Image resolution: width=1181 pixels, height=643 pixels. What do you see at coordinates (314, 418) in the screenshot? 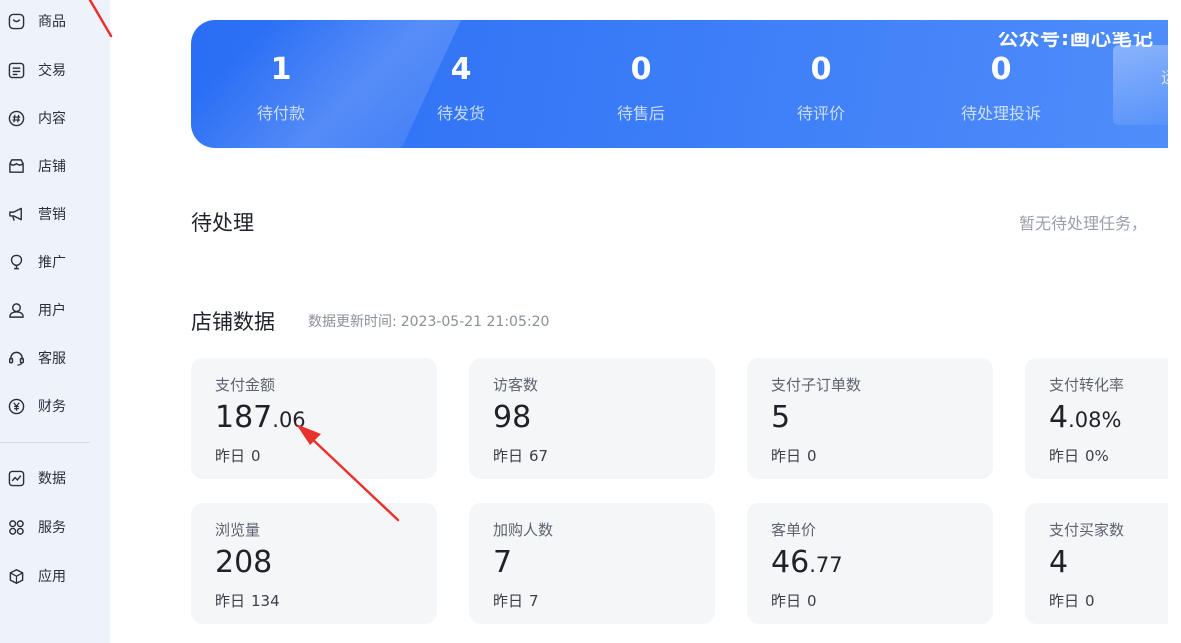
I see `metric-card-payment-amount: 支付金额 187.06 昨日 0` at bounding box center [314, 418].